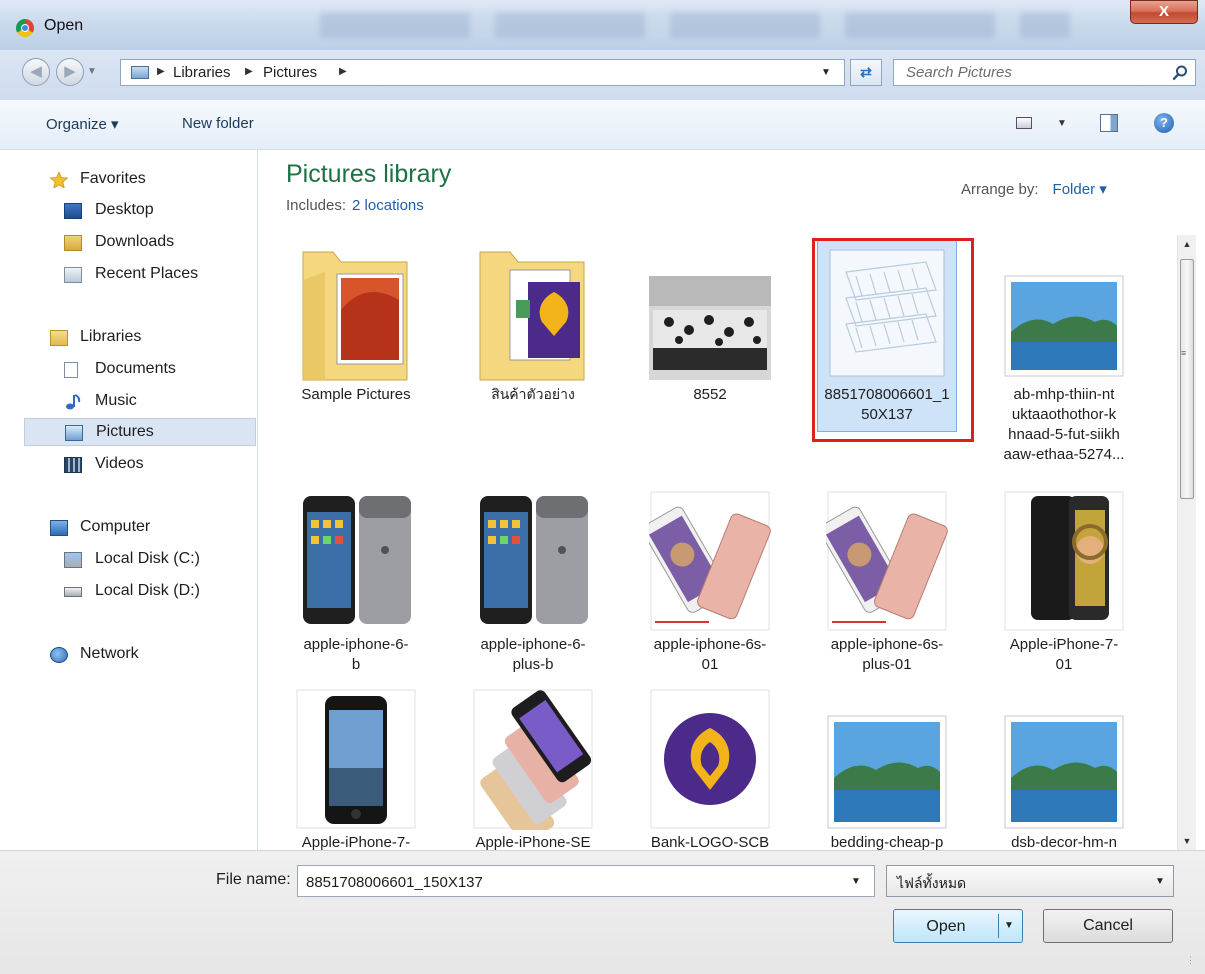  Describe the element at coordinates (1030, 881) in the screenshot. I see `file-type-select: ไฟล์ทั้งหมด ▼` at that location.